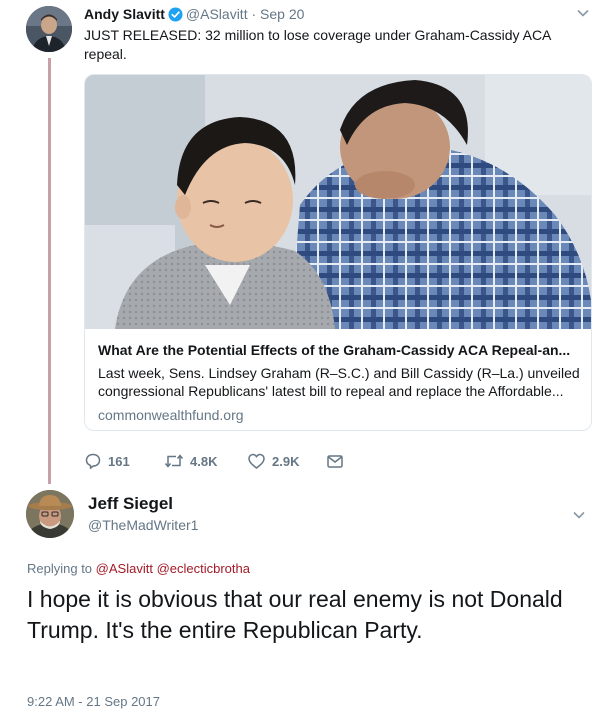 This screenshot has width=606, height=715. I want to click on like-button: 2.9K, so click(273, 461).